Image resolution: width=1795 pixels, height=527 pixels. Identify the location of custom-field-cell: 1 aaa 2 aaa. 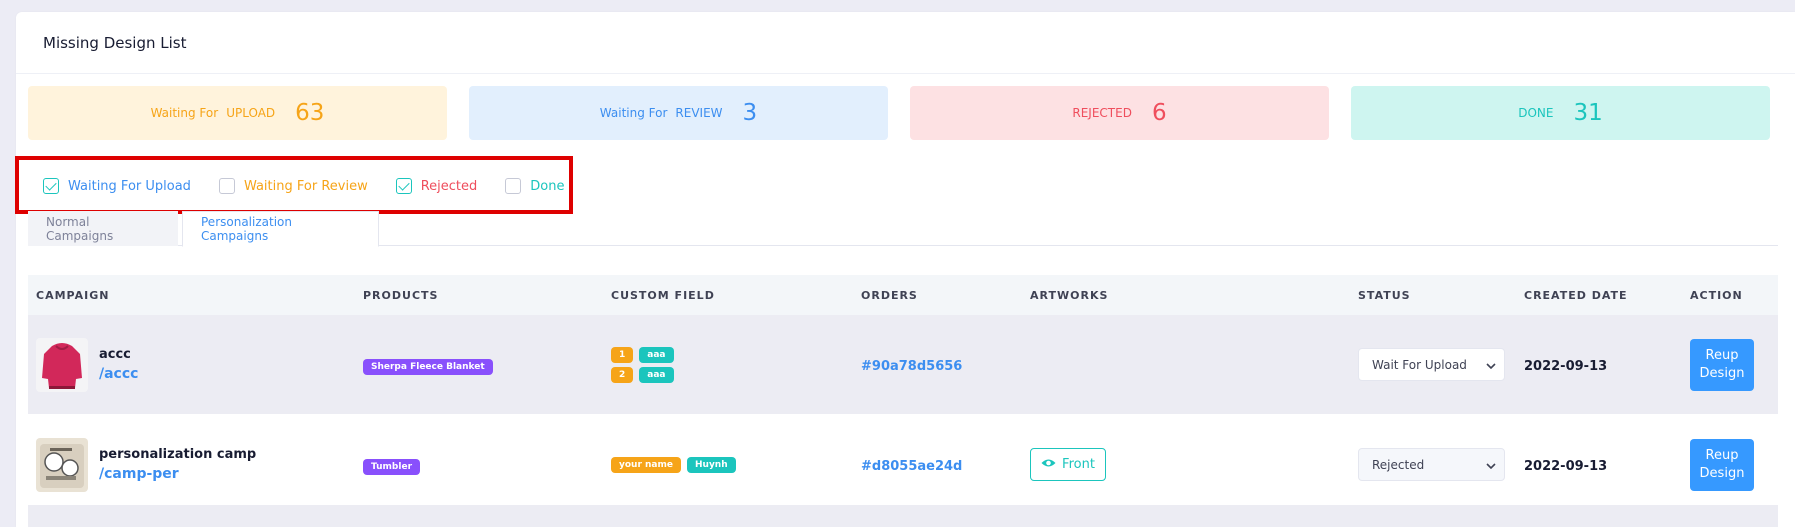
(736, 365).